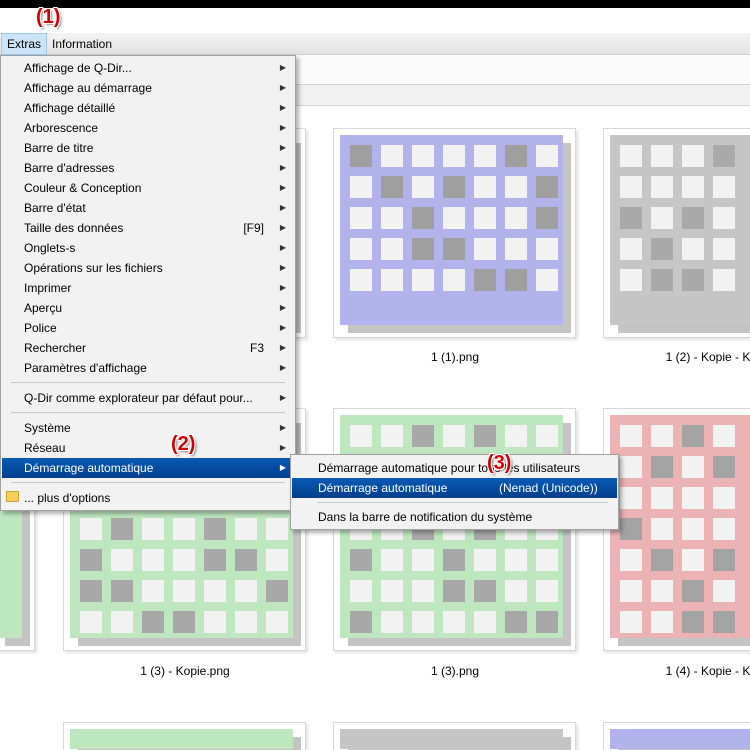  Describe the element at coordinates (12, 496) in the screenshot. I see `folder-icon` at that location.